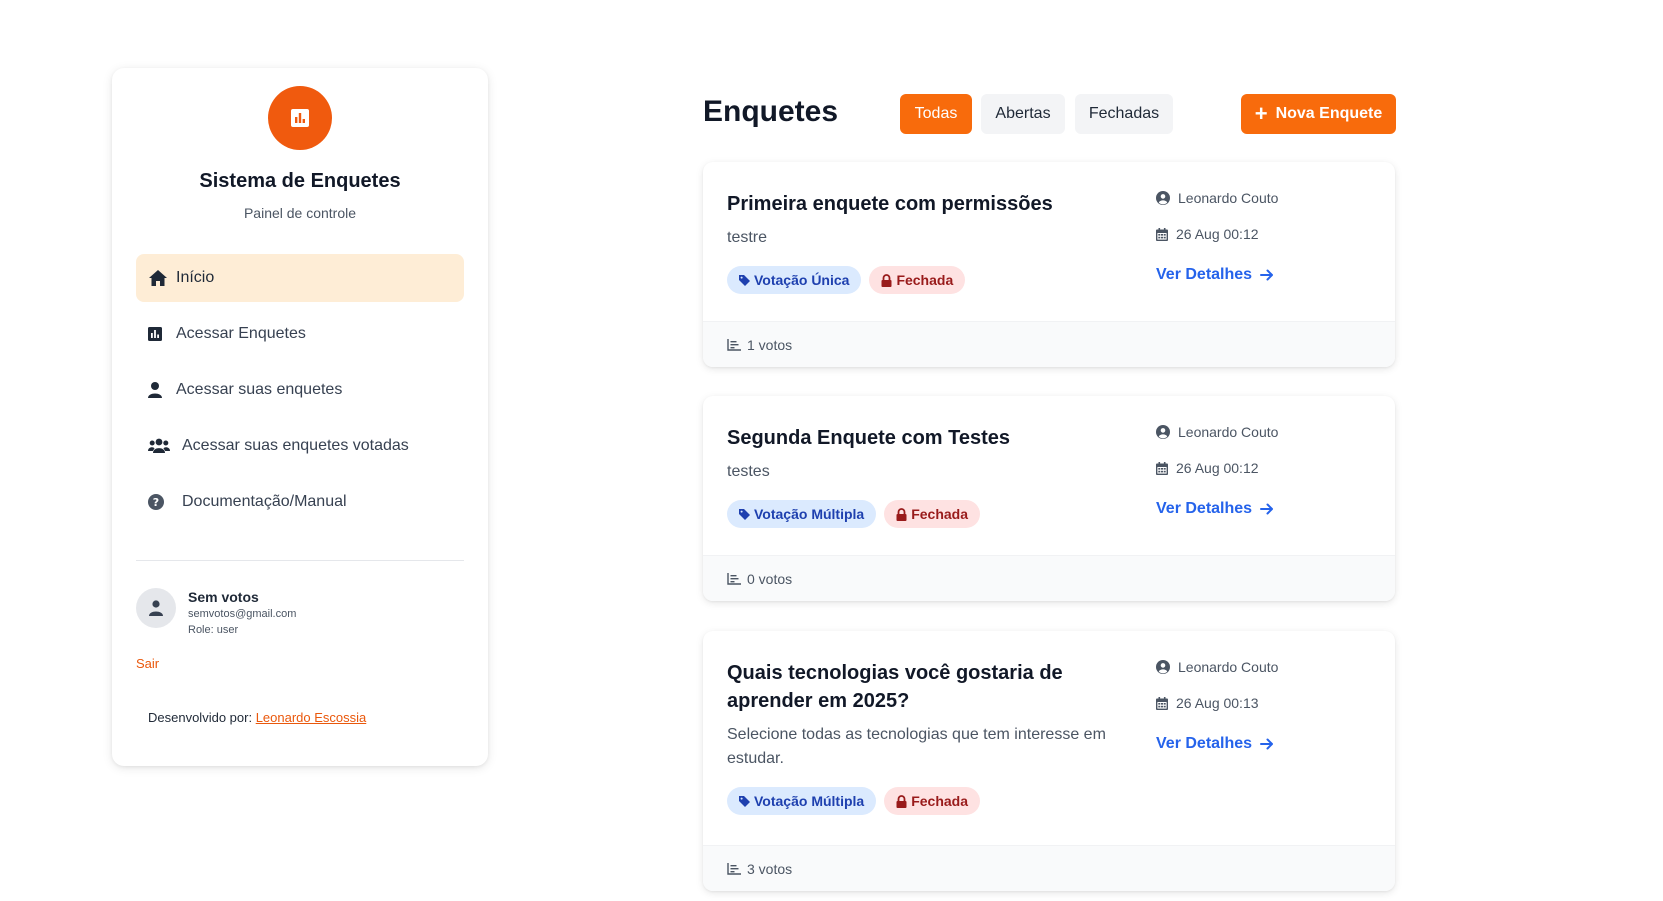 This screenshot has height=901, width=1663. I want to click on logo, so click(300, 118).